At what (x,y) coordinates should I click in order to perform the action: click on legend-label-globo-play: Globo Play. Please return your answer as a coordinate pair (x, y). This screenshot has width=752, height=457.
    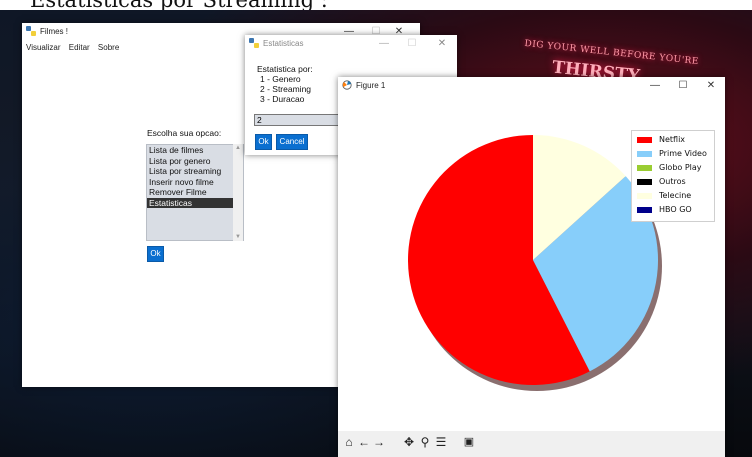
    Looking at the image, I should click on (680, 167).